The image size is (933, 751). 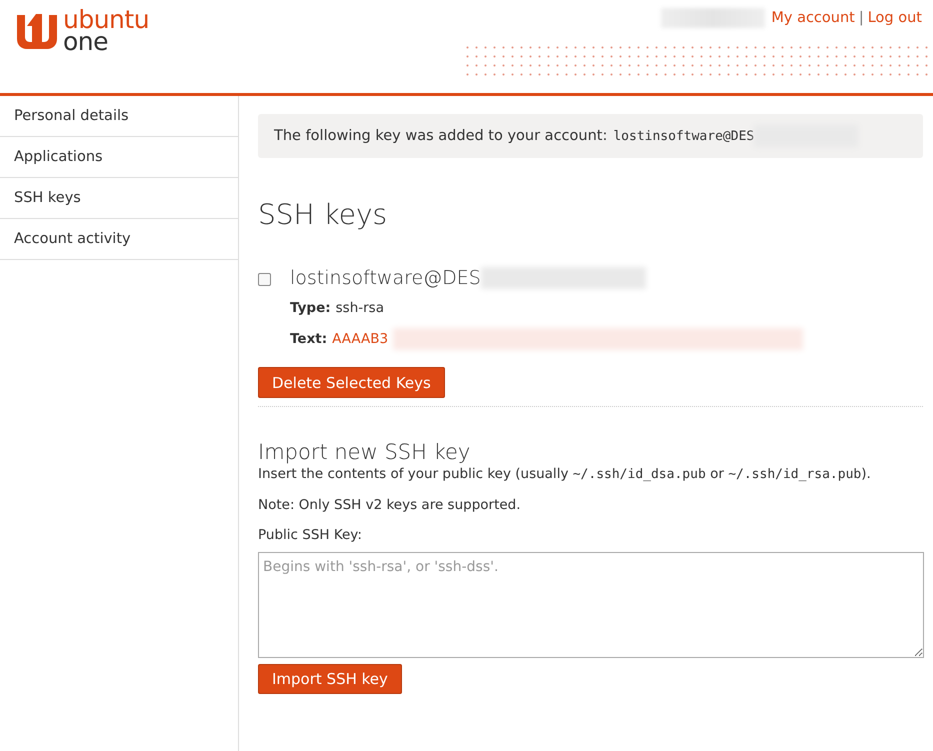 I want to click on checkbox, so click(x=264, y=279).